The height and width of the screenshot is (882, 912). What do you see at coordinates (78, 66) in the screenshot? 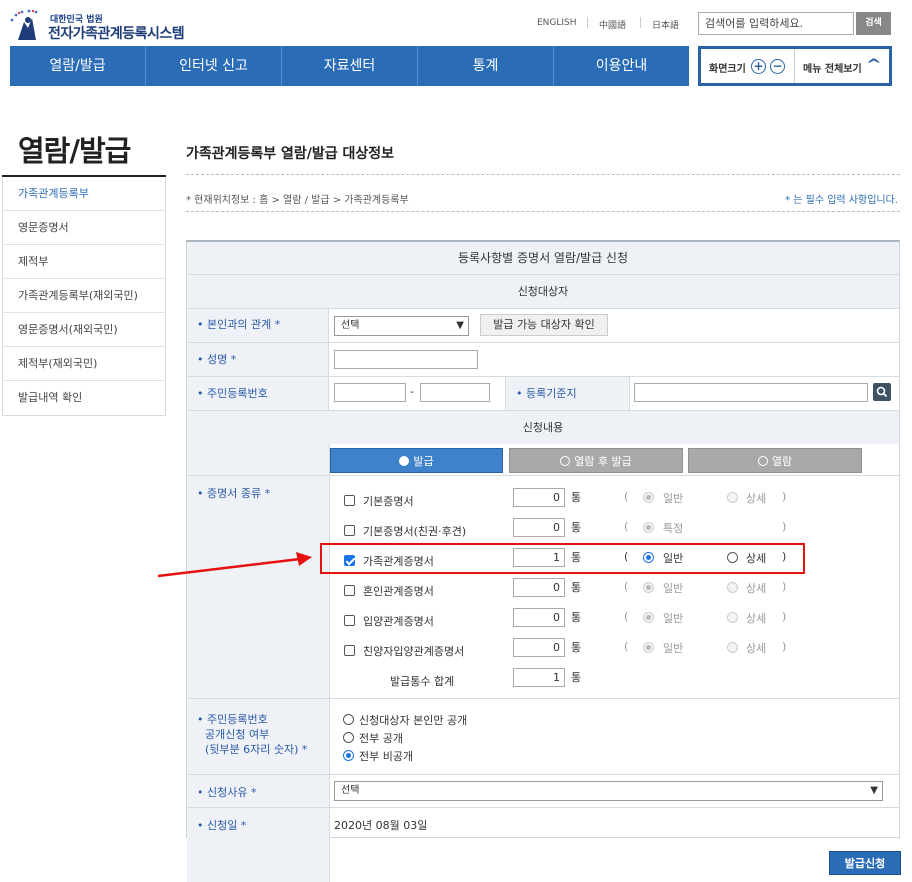
I see `nav-view-issue: 열람/발급` at bounding box center [78, 66].